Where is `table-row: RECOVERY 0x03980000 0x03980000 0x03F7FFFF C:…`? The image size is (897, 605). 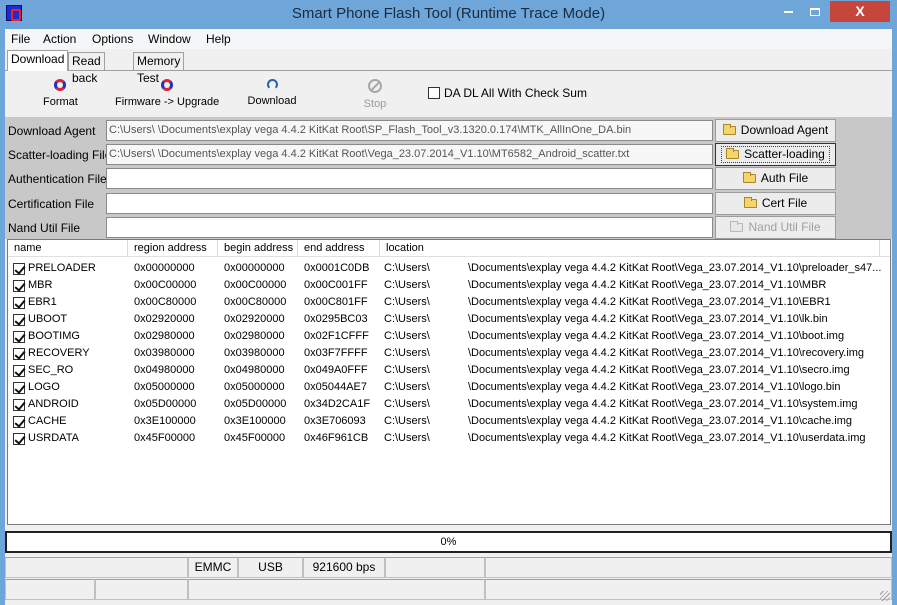
table-row: RECOVERY 0x03980000 0x03980000 0x03F7FFFF C:… is located at coordinates (449, 353).